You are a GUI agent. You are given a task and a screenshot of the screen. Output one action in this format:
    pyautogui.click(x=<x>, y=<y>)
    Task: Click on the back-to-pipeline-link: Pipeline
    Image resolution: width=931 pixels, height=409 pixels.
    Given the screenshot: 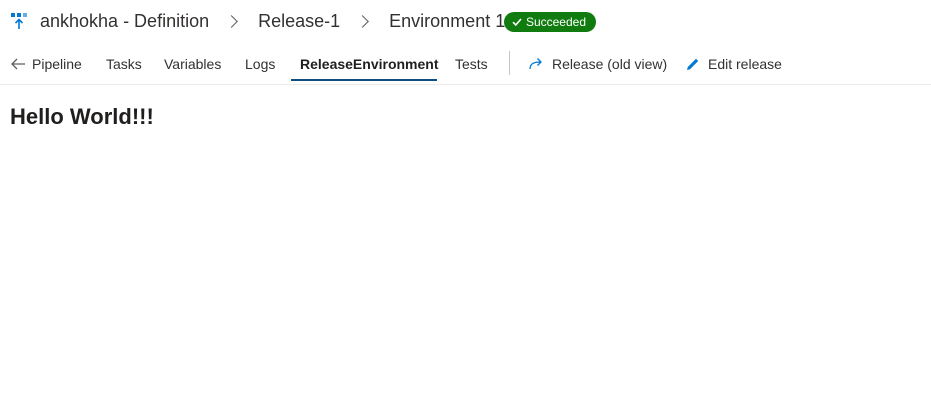 What is the action you would take?
    pyautogui.click(x=46, y=64)
    